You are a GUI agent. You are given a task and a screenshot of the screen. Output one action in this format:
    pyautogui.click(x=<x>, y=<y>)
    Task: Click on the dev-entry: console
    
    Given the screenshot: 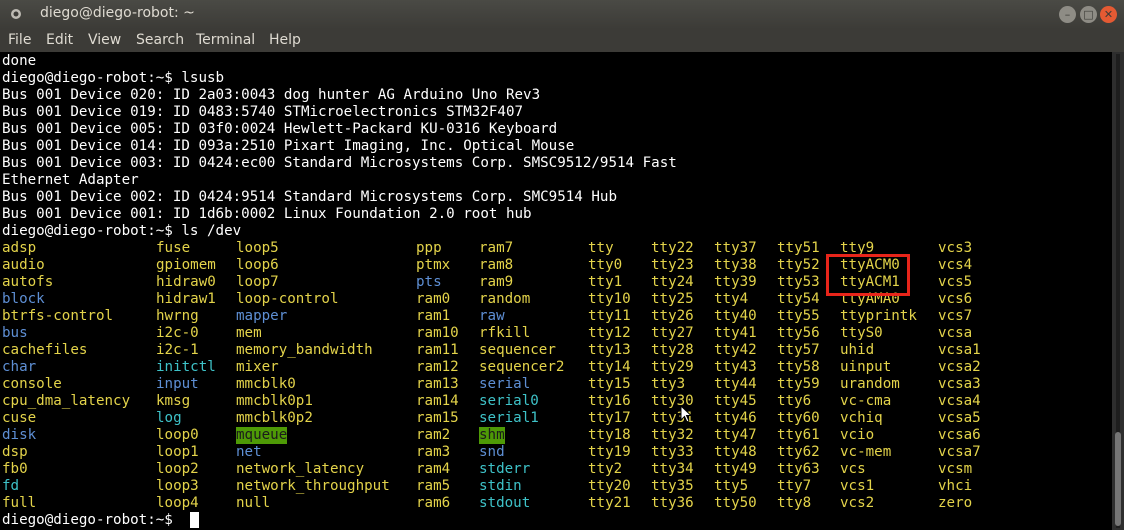 What is the action you would take?
    pyautogui.click(x=32, y=384)
    